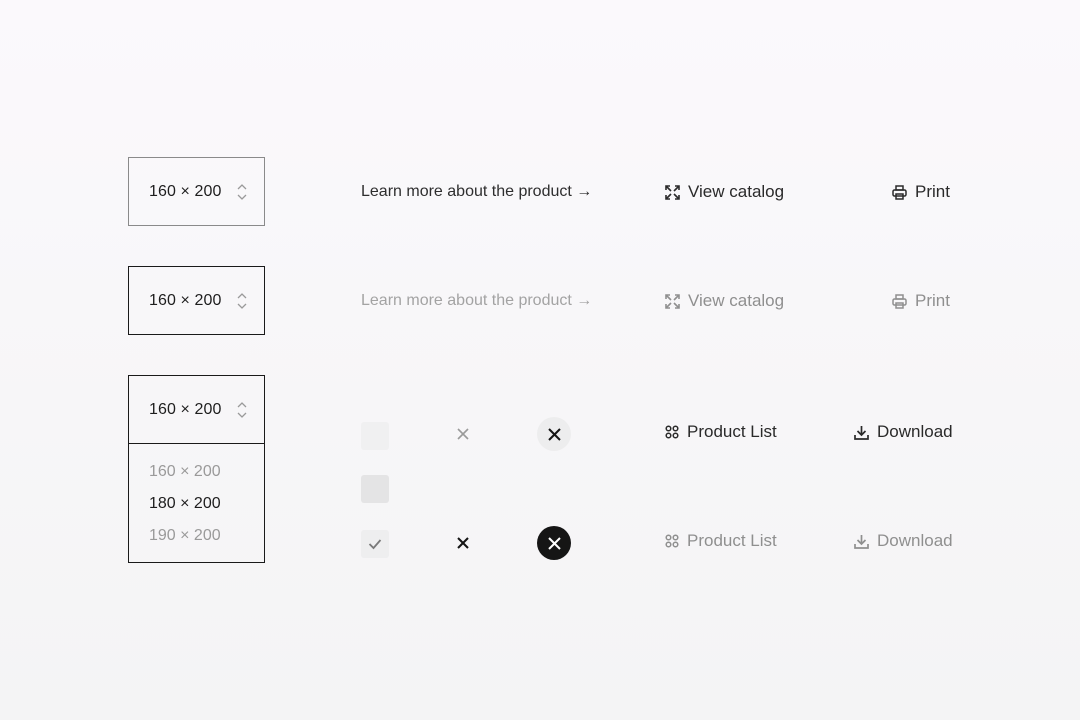  Describe the element at coordinates (375, 489) in the screenshot. I see `checkbox-hover` at that location.